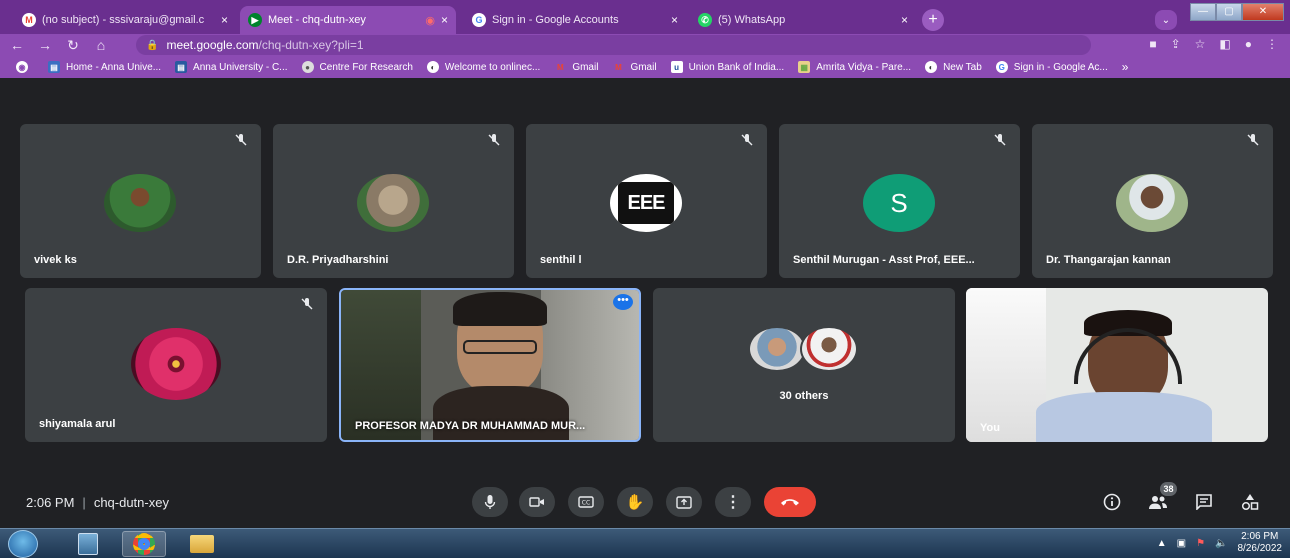  Describe the element at coordinates (1272, 44) in the screenshot. I see `more-menu-icon: ⋮` at that location.